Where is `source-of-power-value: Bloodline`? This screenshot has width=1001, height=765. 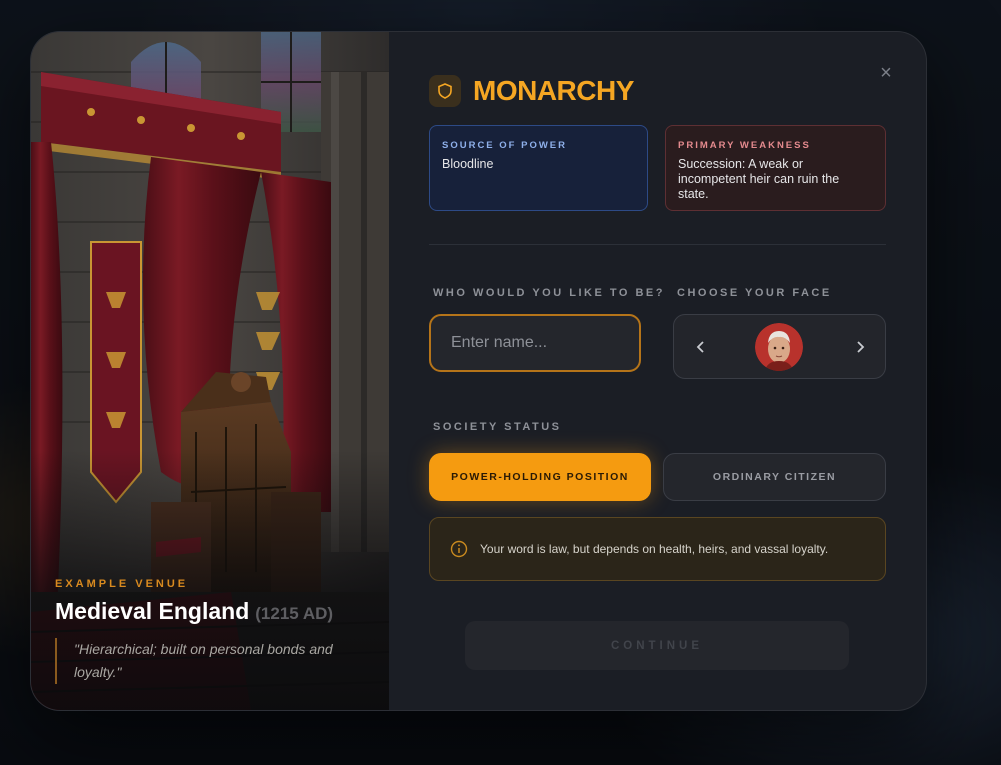
source-of-power-value: Bloodline is located at coordinates (468, 164).